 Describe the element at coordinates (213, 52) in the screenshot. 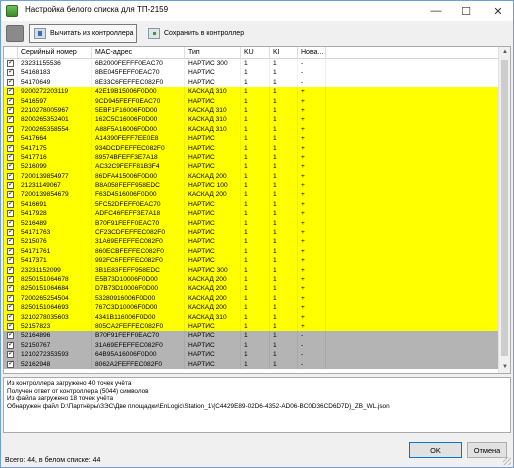

I see `header-type: Тип` at that location.